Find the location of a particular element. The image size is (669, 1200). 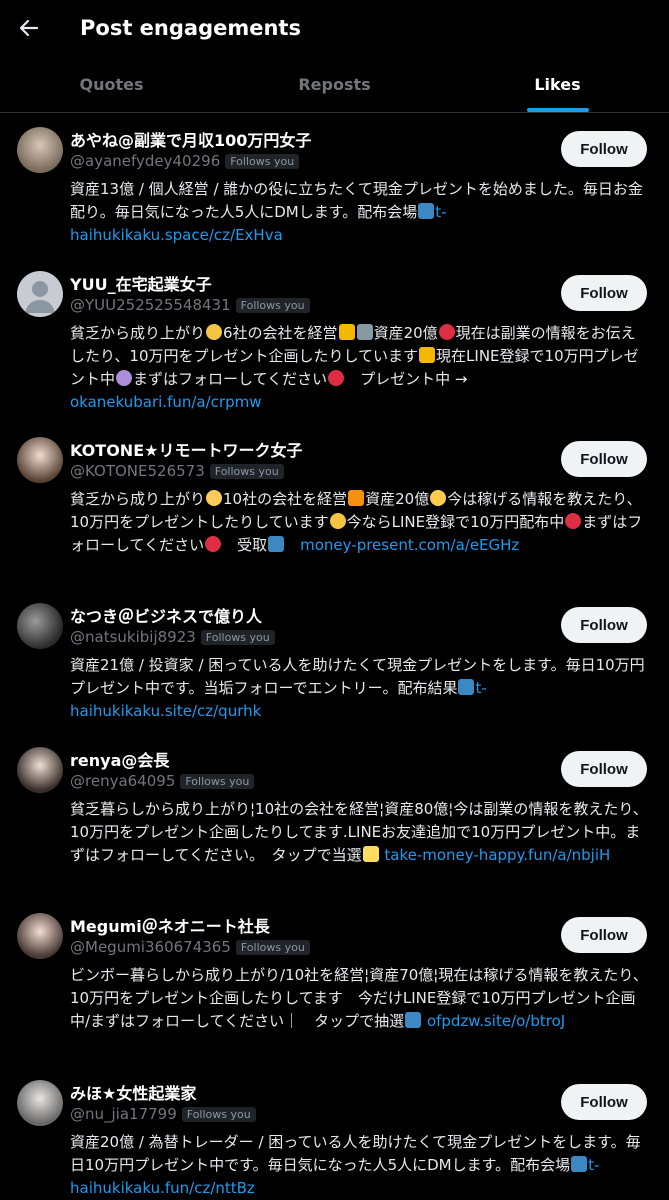

user-handle: @renya64095 is located at coordinates (123, 781).